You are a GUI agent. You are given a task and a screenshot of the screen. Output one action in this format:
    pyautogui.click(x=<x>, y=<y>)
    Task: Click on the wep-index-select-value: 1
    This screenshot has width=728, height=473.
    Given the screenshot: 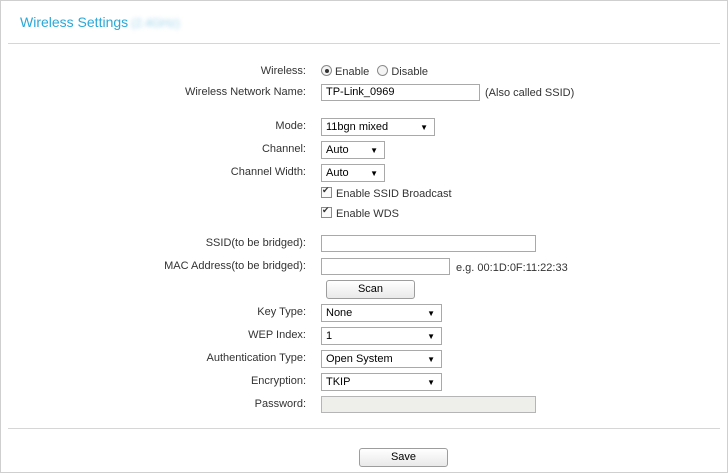 What is the action you would take?
    pyautogui.click(x=329, y=336)
    